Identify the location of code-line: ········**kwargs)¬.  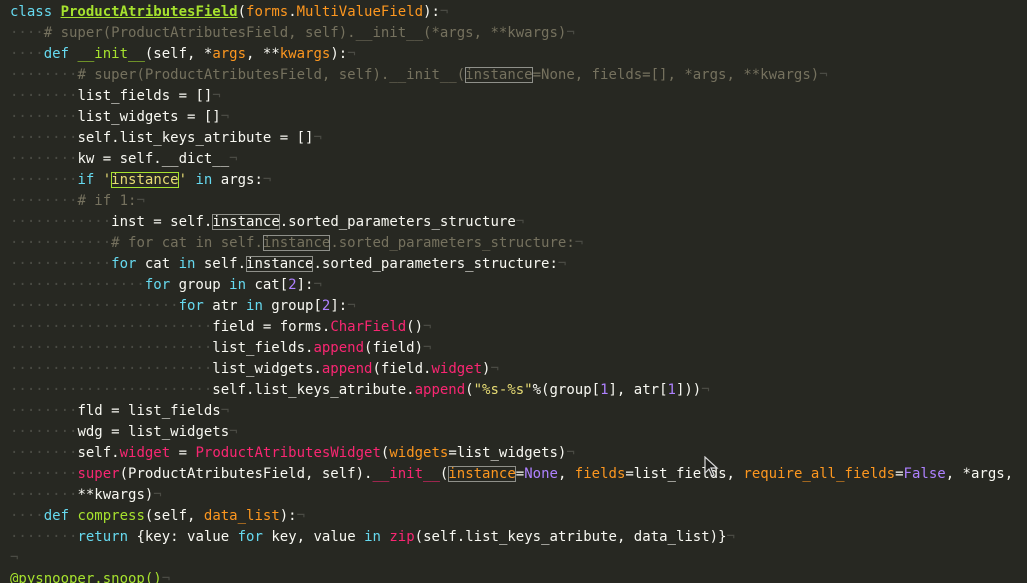
(86, 495).